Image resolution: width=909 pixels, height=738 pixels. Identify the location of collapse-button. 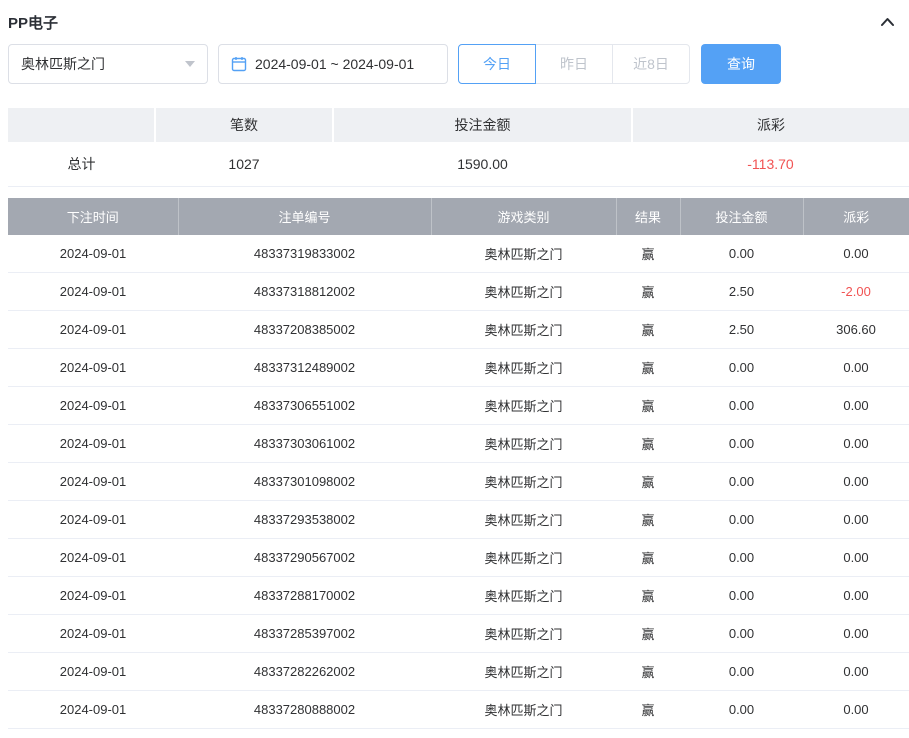
(887, 22).